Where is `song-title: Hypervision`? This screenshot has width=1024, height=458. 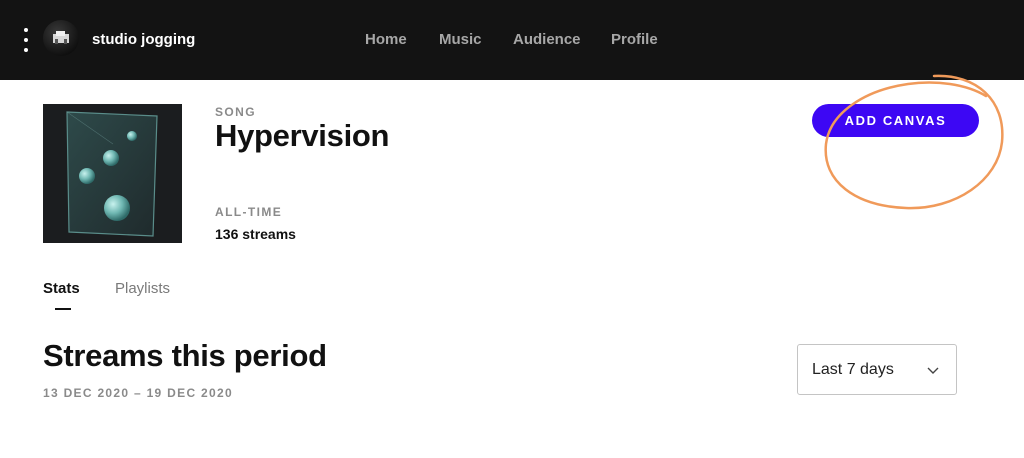 song-title: Hypervision is located at coordinates (302, 135).